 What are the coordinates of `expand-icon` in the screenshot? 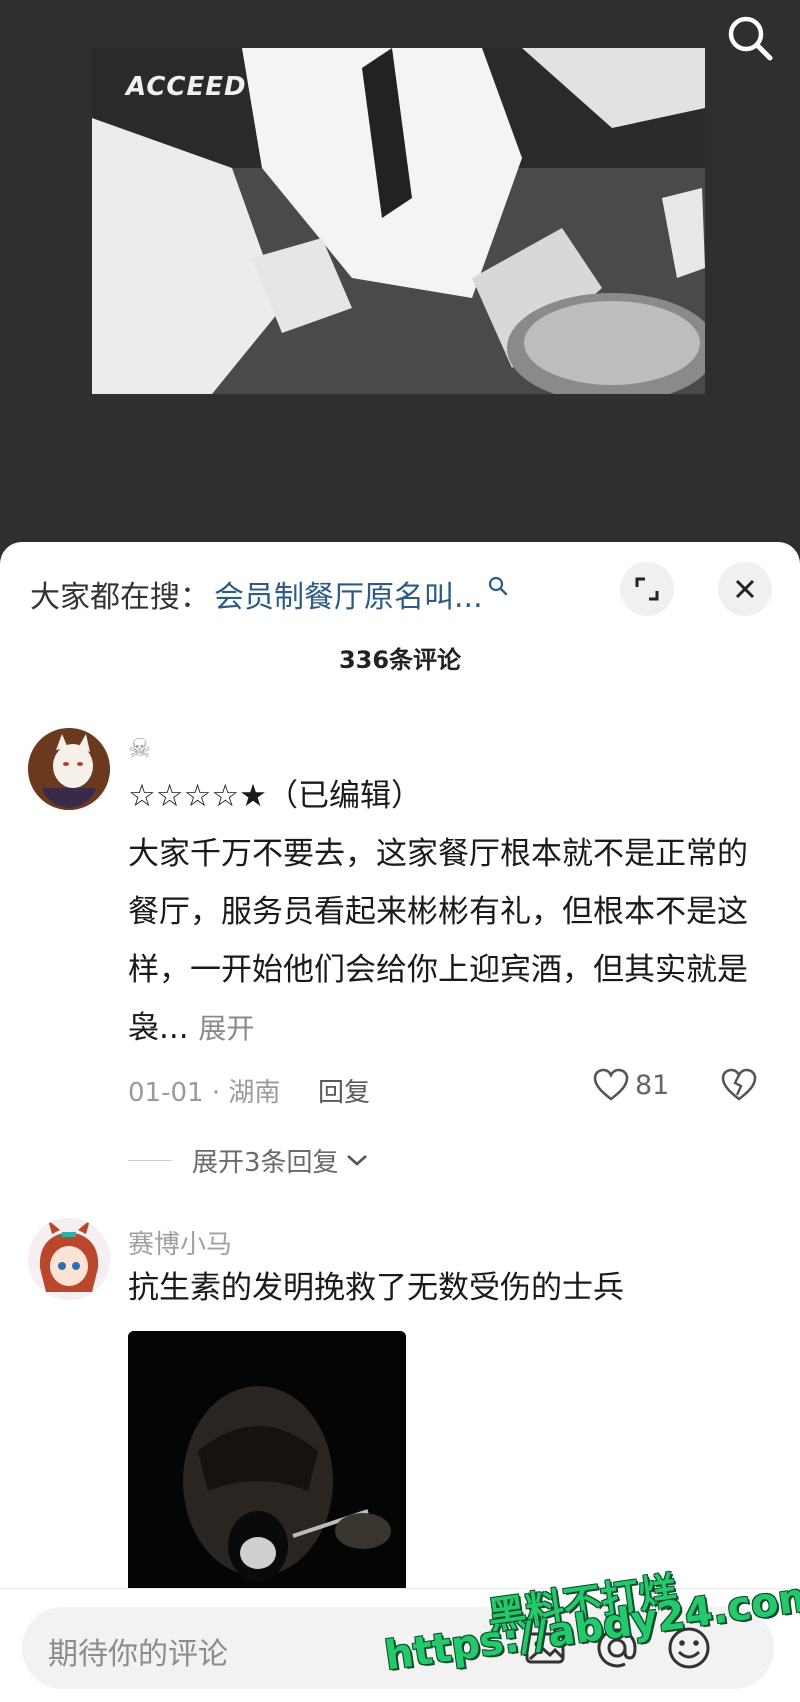 It's located at (647, 589).